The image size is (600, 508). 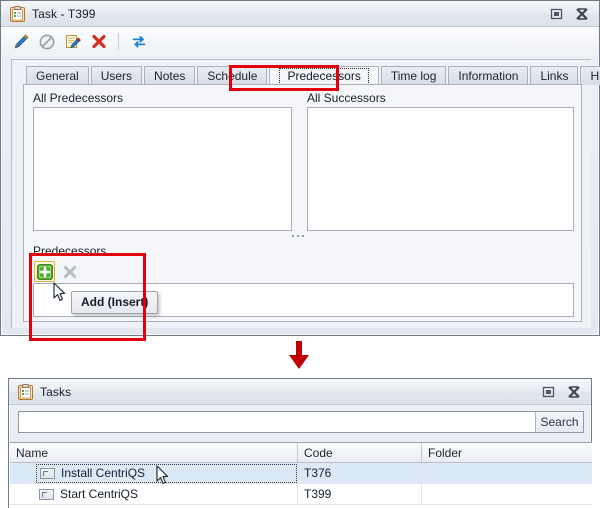 I want to click on tab-predecessors-label: Predecessors, so click(x=324, y=76).